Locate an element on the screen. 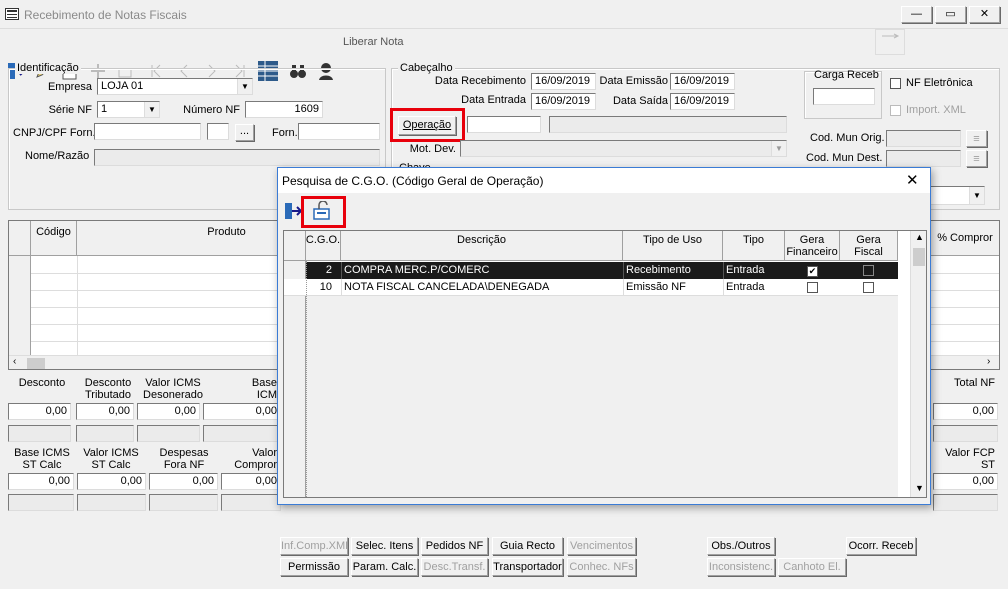 The image size is (1008, 589). col-tipo: Tipo is located at coordinates (754, 246).